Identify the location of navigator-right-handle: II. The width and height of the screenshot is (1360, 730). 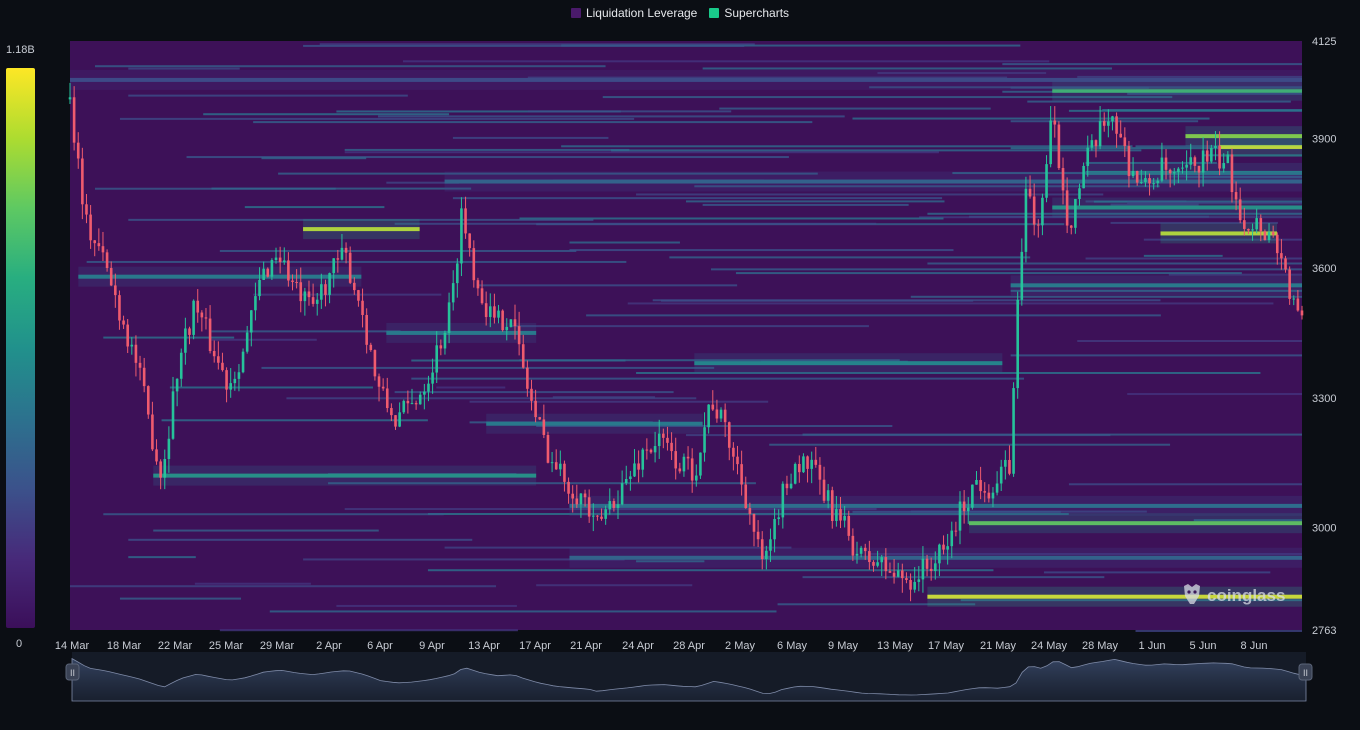
(1305, 672).